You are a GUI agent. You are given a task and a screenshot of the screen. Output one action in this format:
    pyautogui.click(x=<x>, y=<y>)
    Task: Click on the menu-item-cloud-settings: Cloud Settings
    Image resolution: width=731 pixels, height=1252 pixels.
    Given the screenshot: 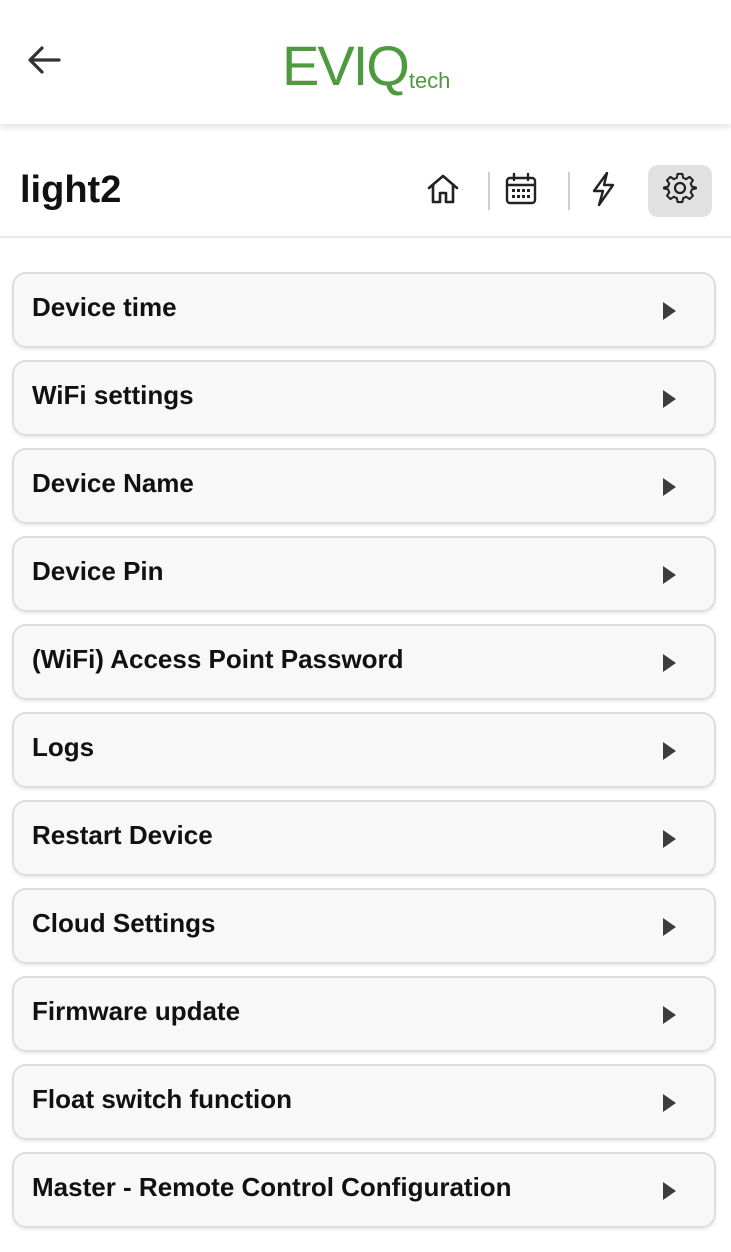 What is the action you would take?
    pyautogui.click(x=364, y=926)
    